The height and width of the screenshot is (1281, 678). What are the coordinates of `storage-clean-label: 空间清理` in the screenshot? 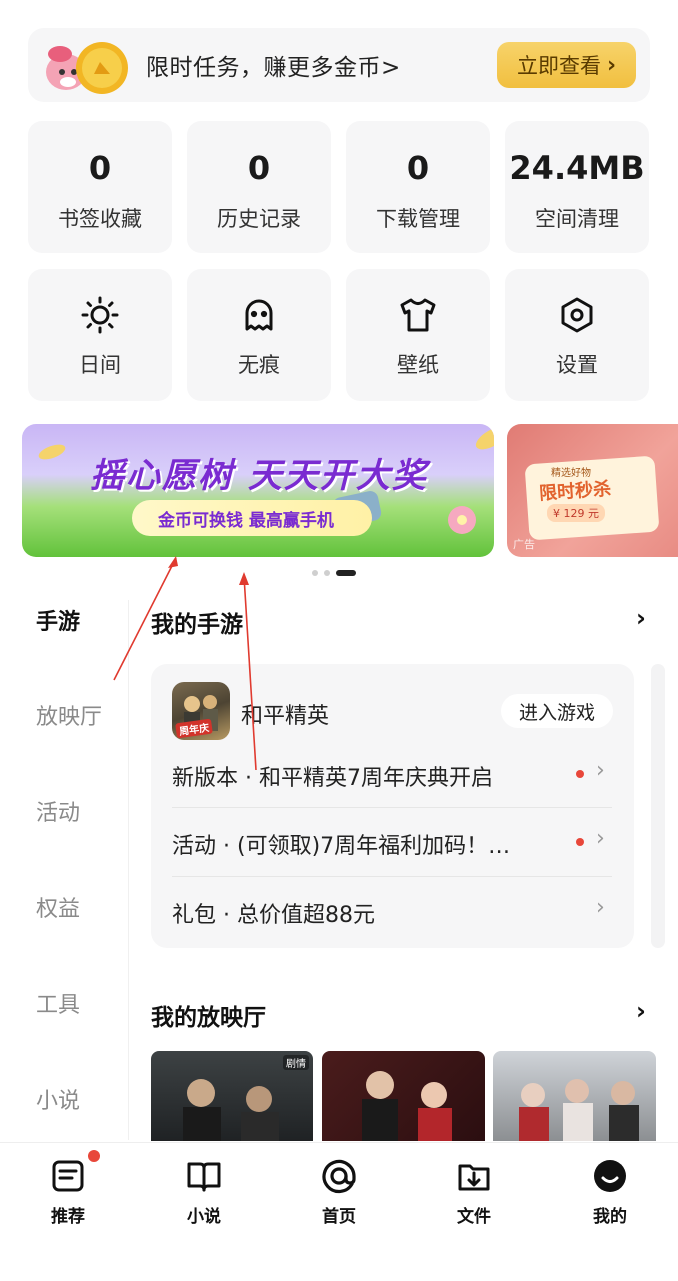 It's located at (577, 219).